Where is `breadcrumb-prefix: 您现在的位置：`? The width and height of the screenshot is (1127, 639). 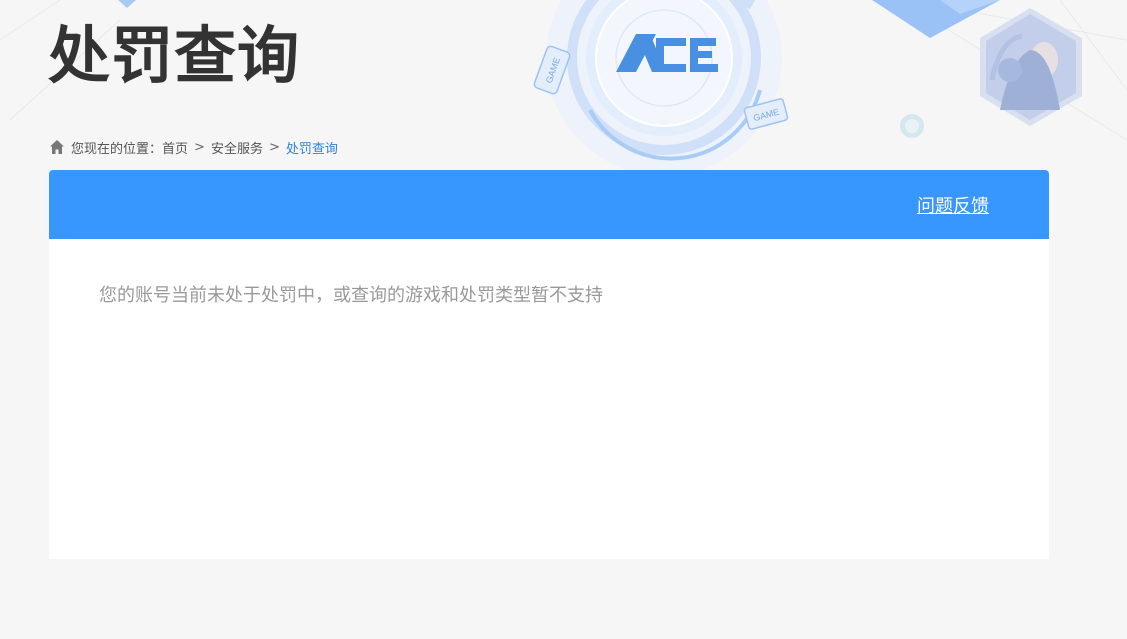 breadcrumb-prefix: 您现在的位置： is located at coordinates (117, 149).